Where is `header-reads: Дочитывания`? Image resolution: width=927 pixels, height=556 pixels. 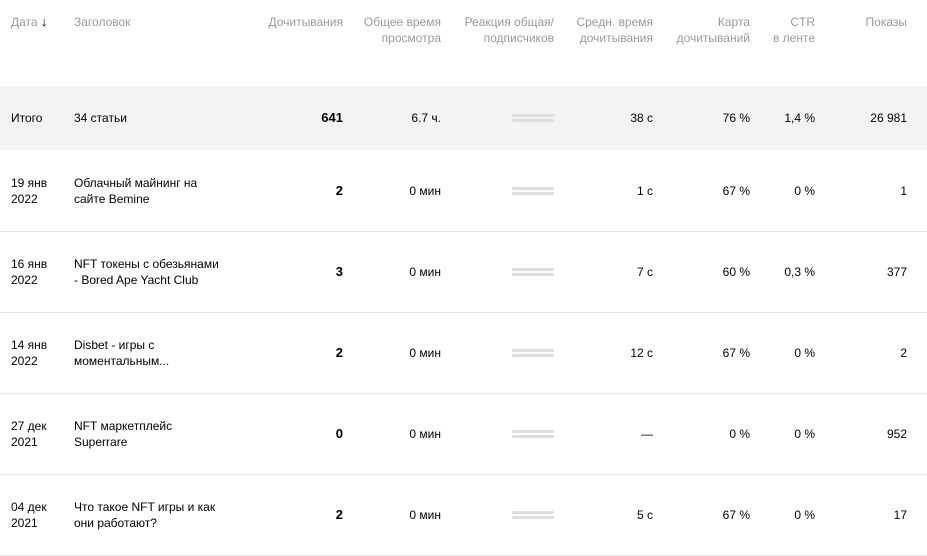 header-reads: Дочитывания is located at coordinates (306, 22).